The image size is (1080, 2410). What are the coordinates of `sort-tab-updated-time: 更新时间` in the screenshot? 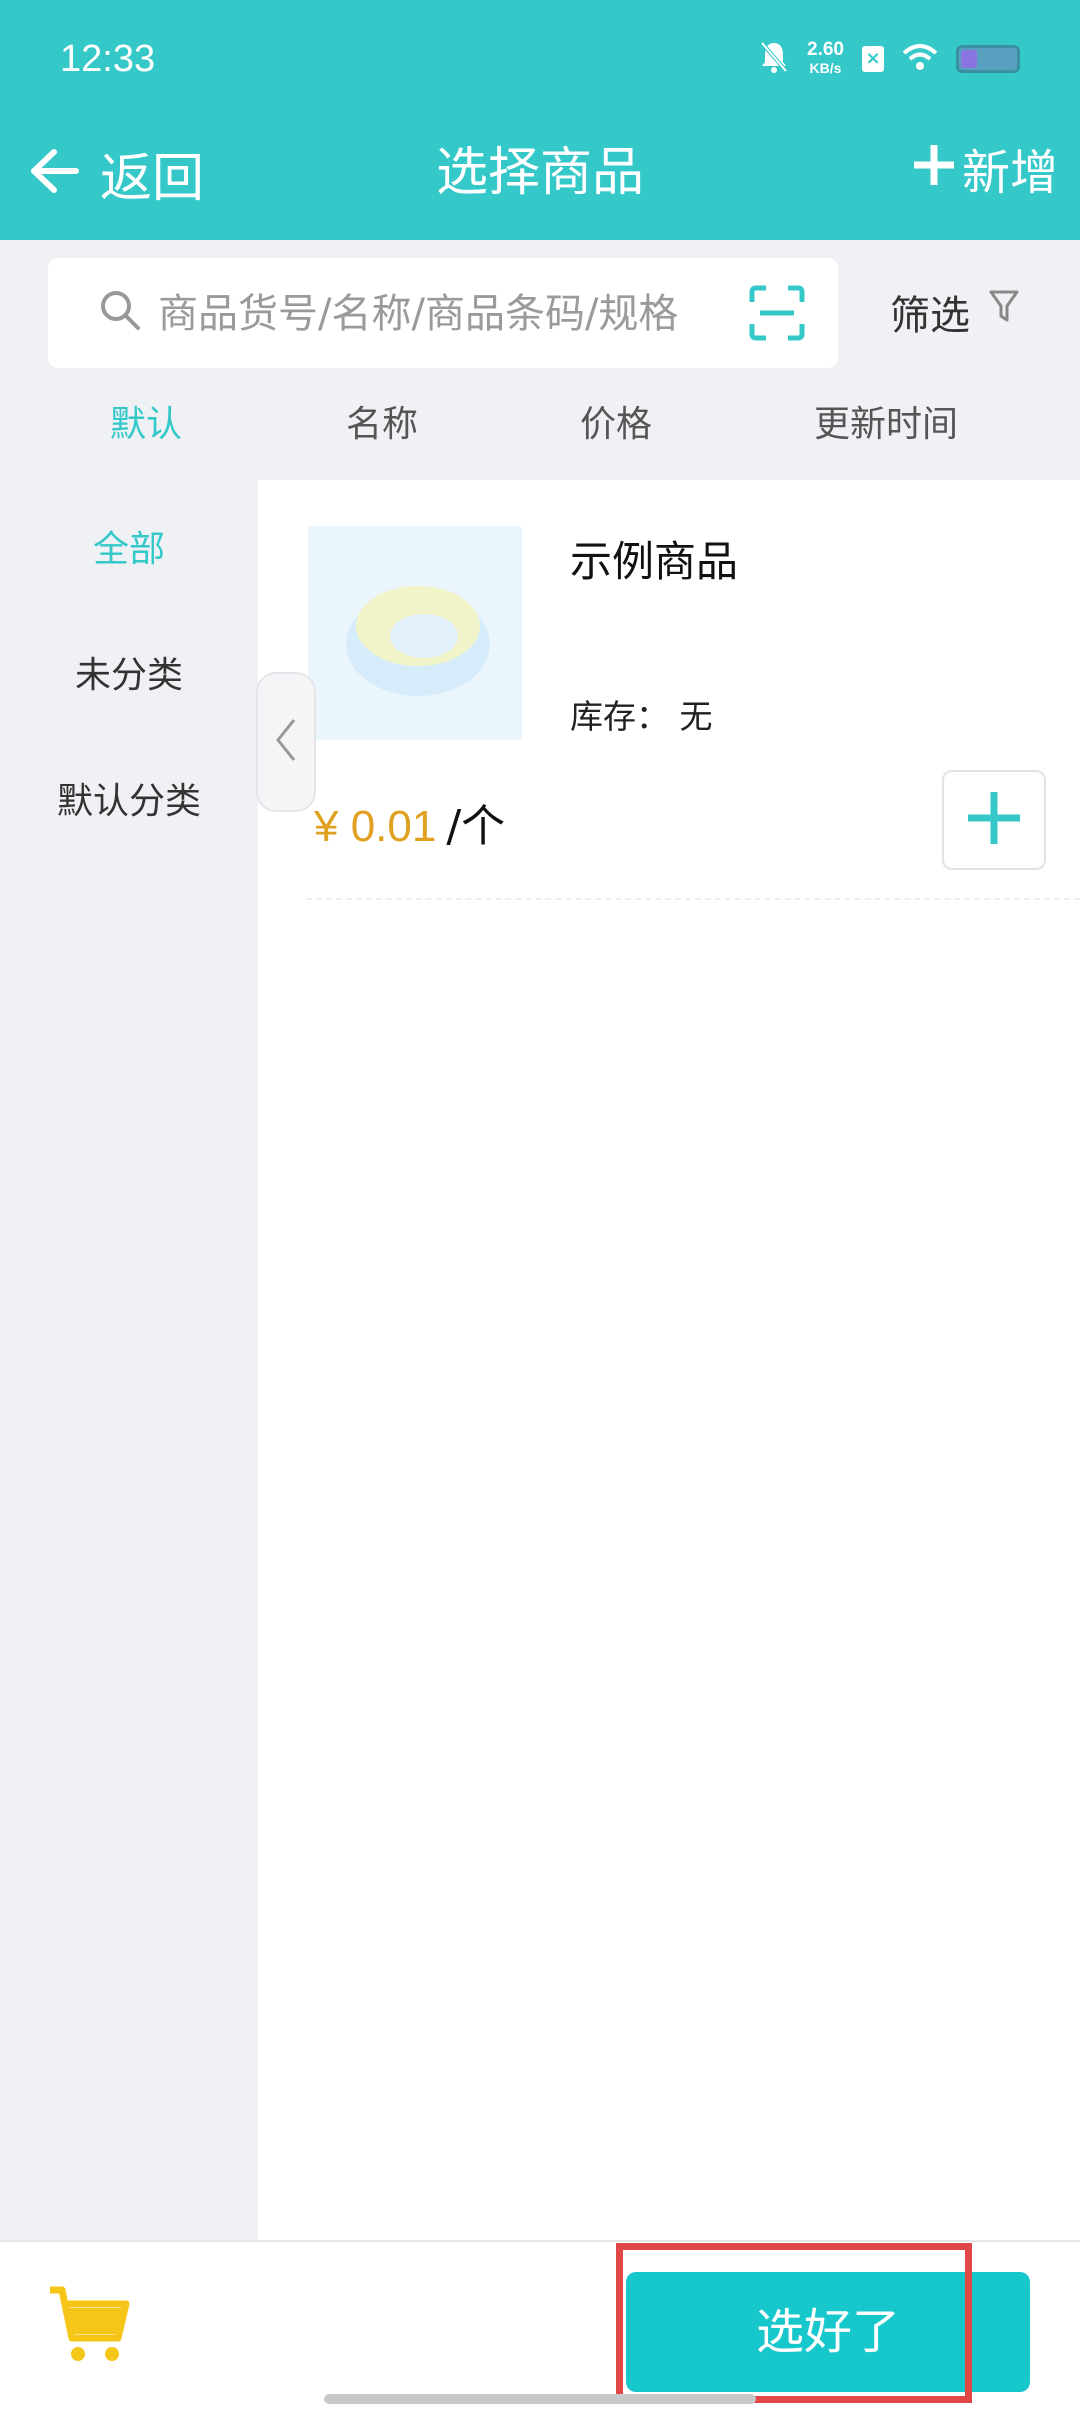 It's located at (886, 425).